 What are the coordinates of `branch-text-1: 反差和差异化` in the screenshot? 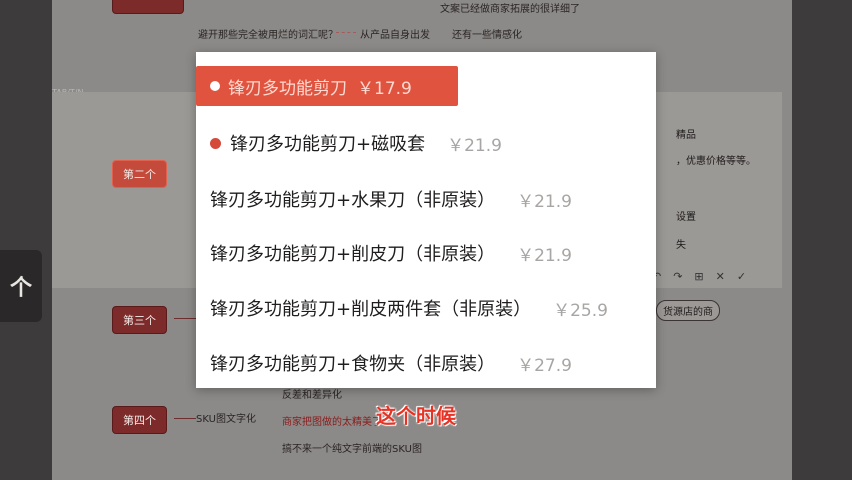 It's located at (312, 395).